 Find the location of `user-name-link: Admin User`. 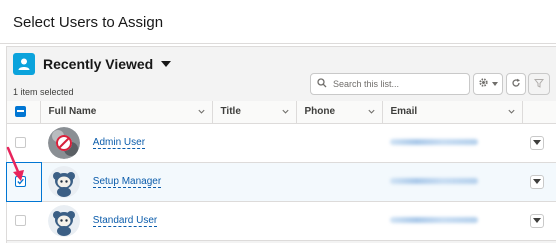

user-name-link: Admin User is located at coordinates (119, 143).